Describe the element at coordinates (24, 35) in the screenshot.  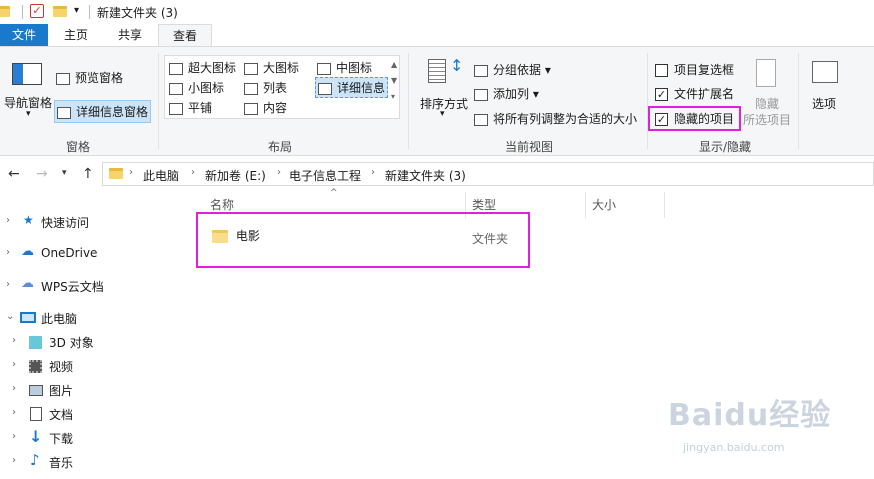
I see `tab-file: 文件` at that location.